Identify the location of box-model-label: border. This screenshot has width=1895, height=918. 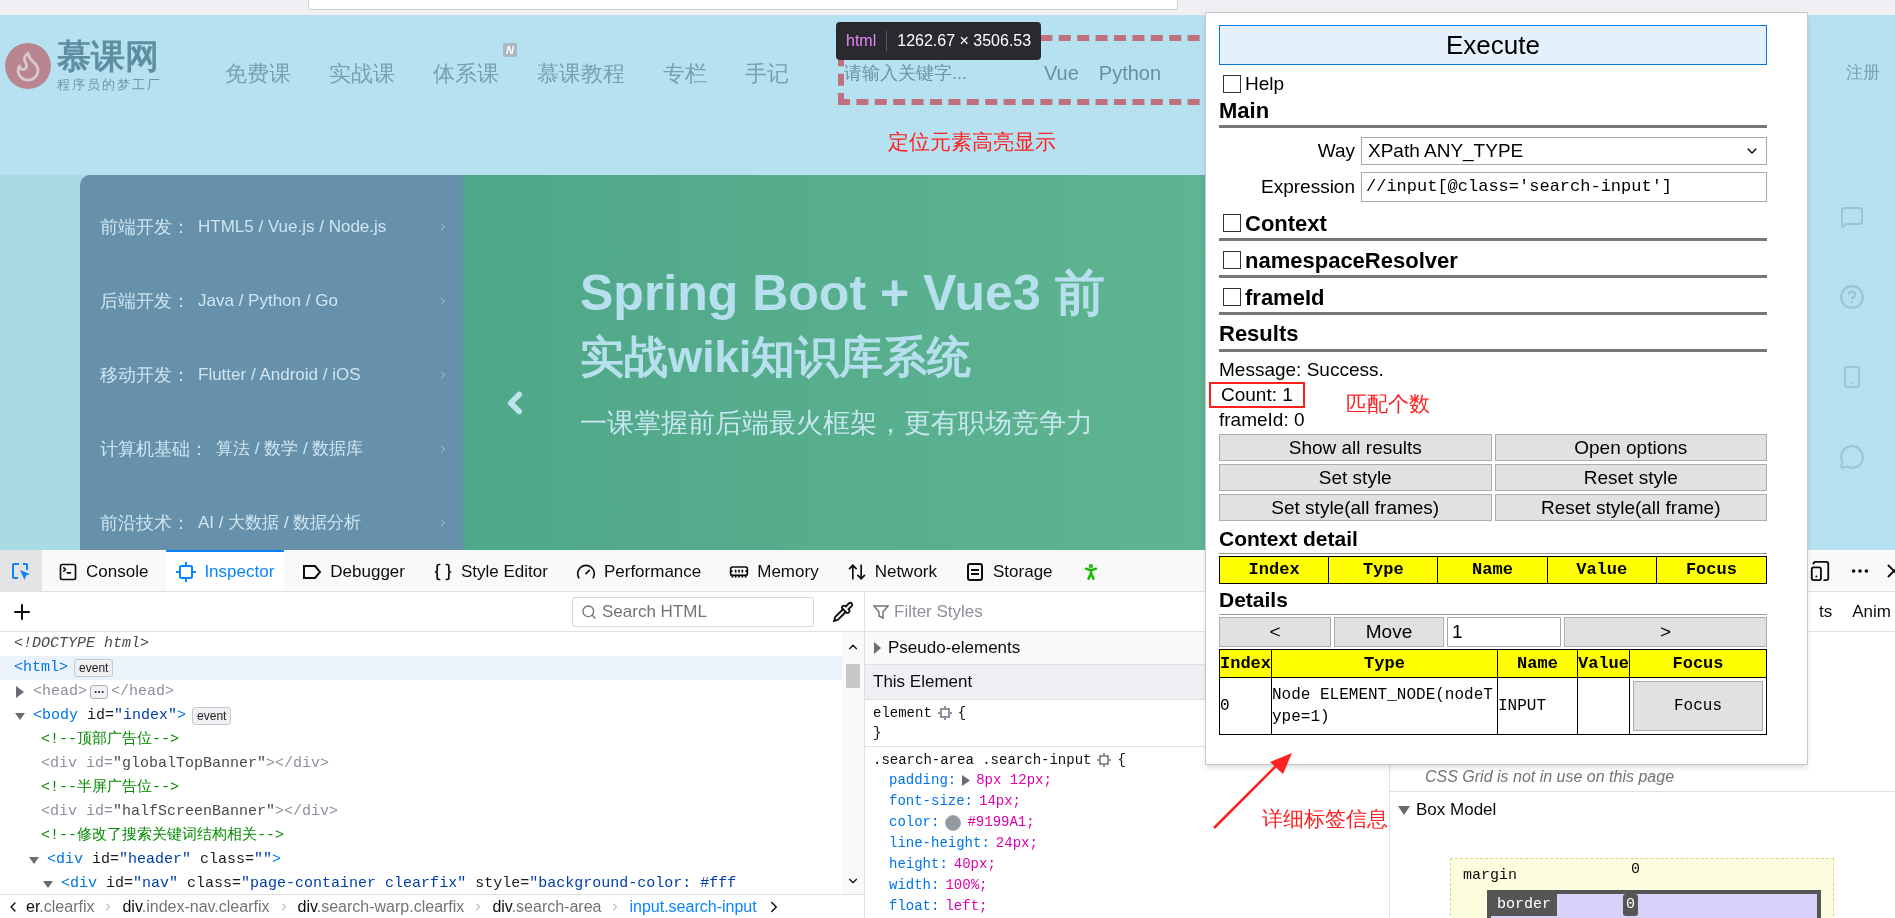
(1524, 904).